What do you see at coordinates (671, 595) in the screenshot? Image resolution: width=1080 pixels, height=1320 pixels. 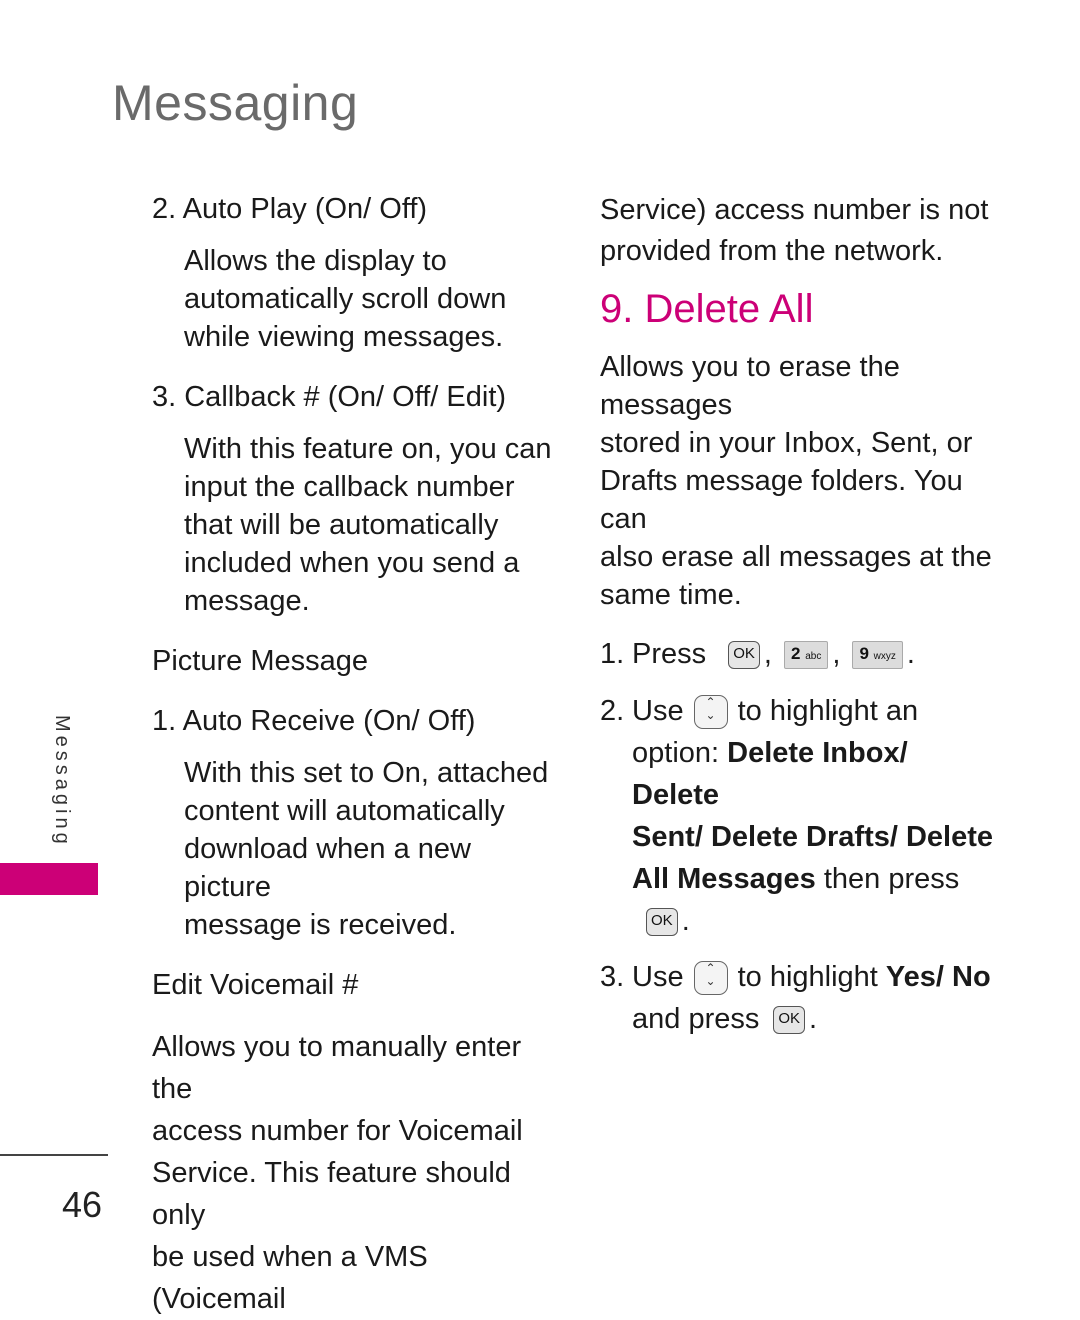 I see `delete-all-line: same time.` at bounding box center [671, 595].